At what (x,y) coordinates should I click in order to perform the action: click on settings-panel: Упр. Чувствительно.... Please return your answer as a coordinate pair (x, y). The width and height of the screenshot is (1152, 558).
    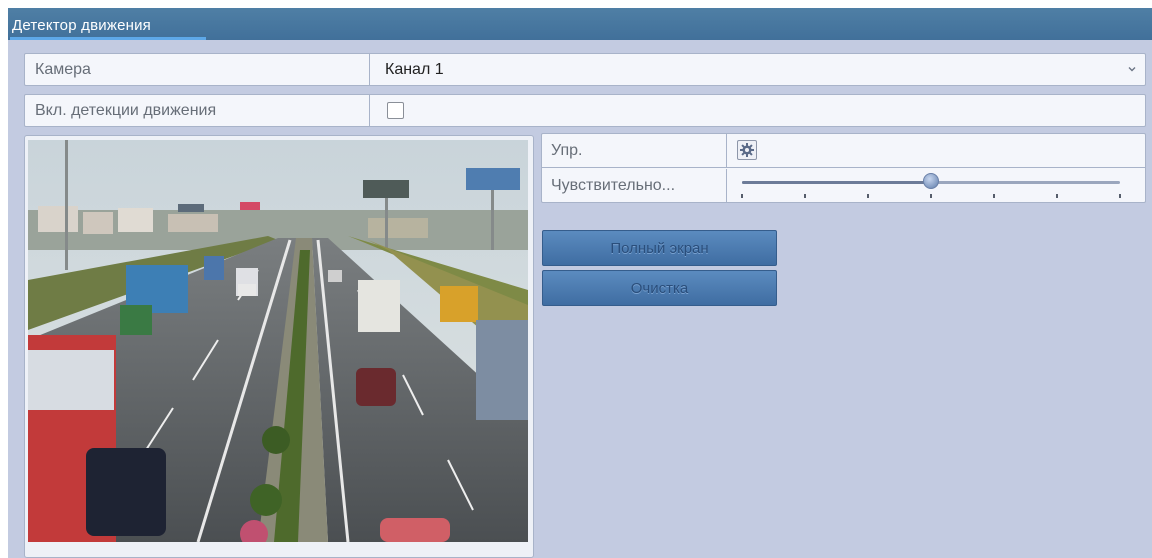
    Looking at the image, I should click on (843, 168).